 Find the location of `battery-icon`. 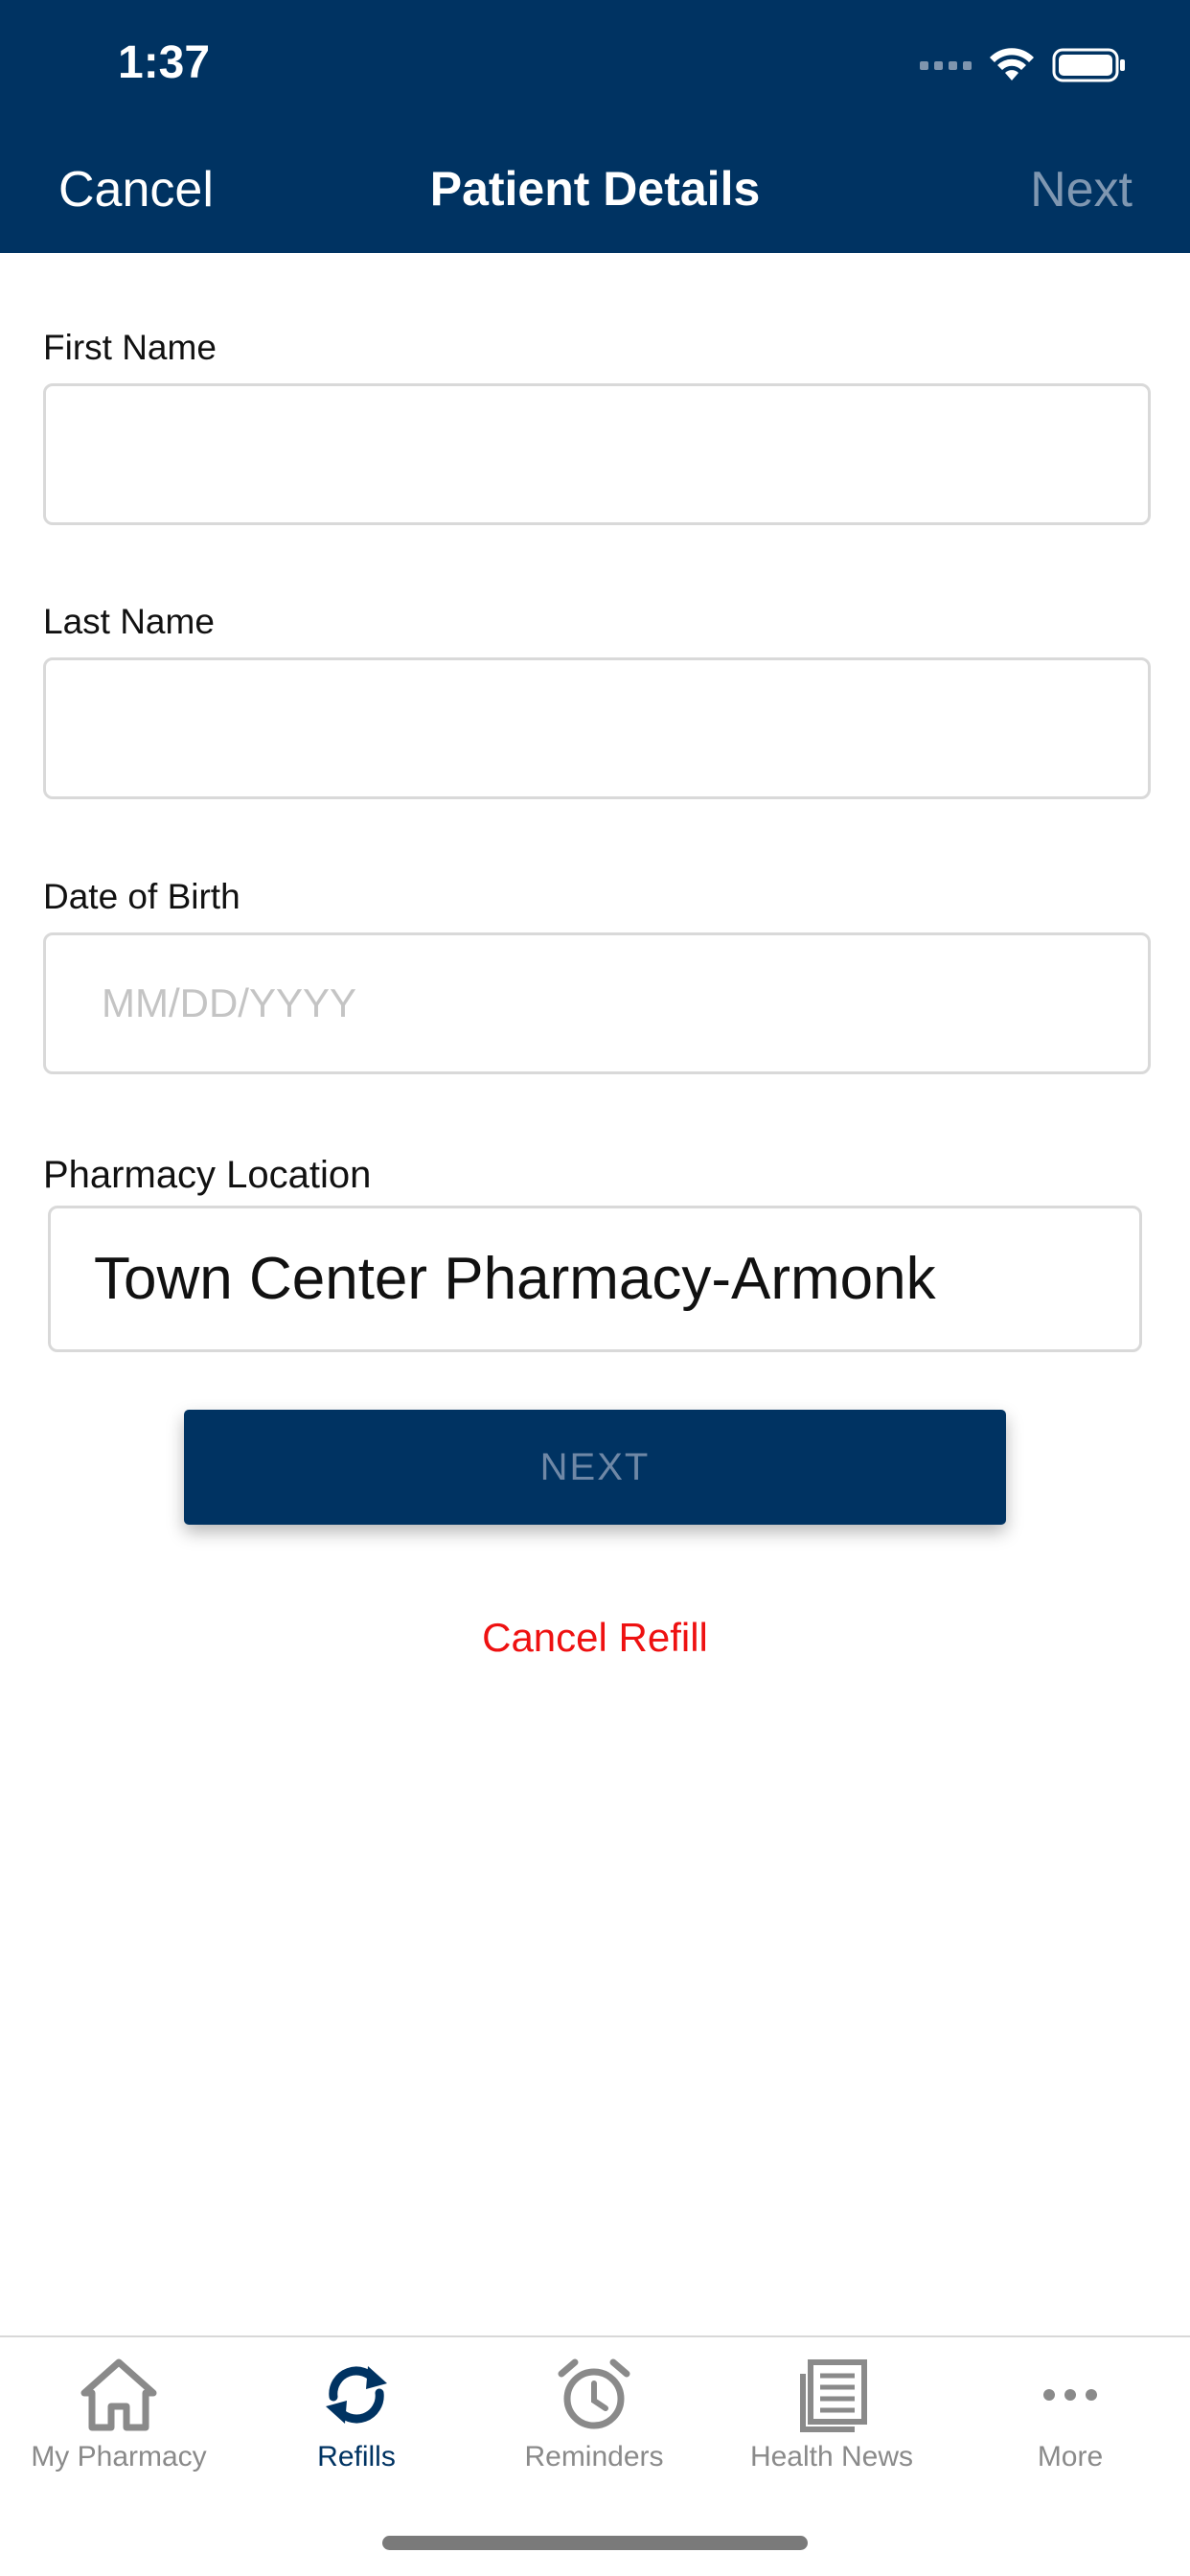

battery-icon is located at coordinates (1089, 65).